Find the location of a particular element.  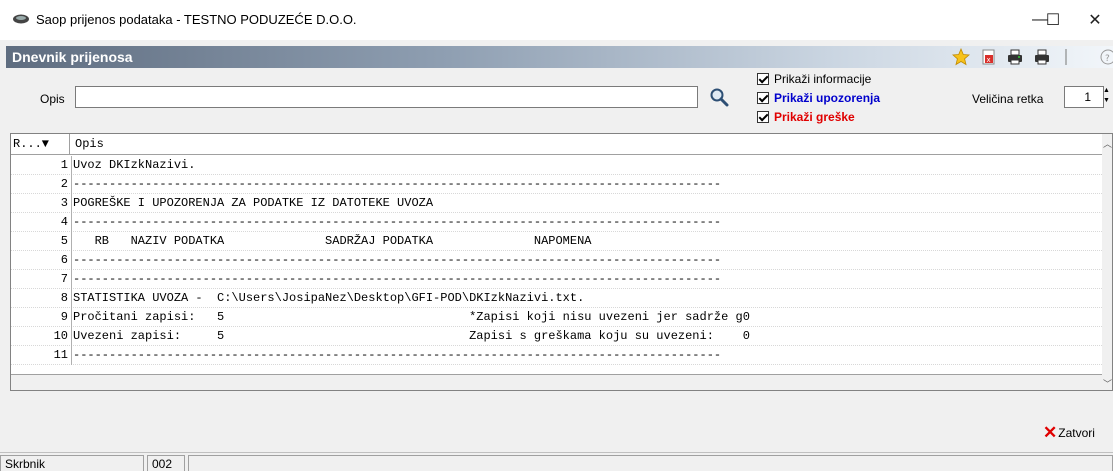

scroll-down-icon: ﹀ is located at coordinates (1107, 383).